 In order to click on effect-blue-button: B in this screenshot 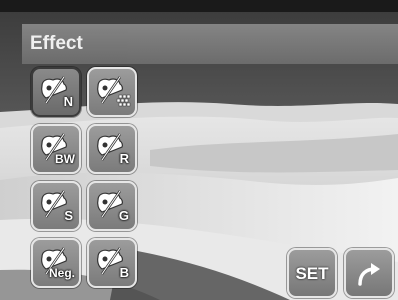, I will do `click(112, 263)`.